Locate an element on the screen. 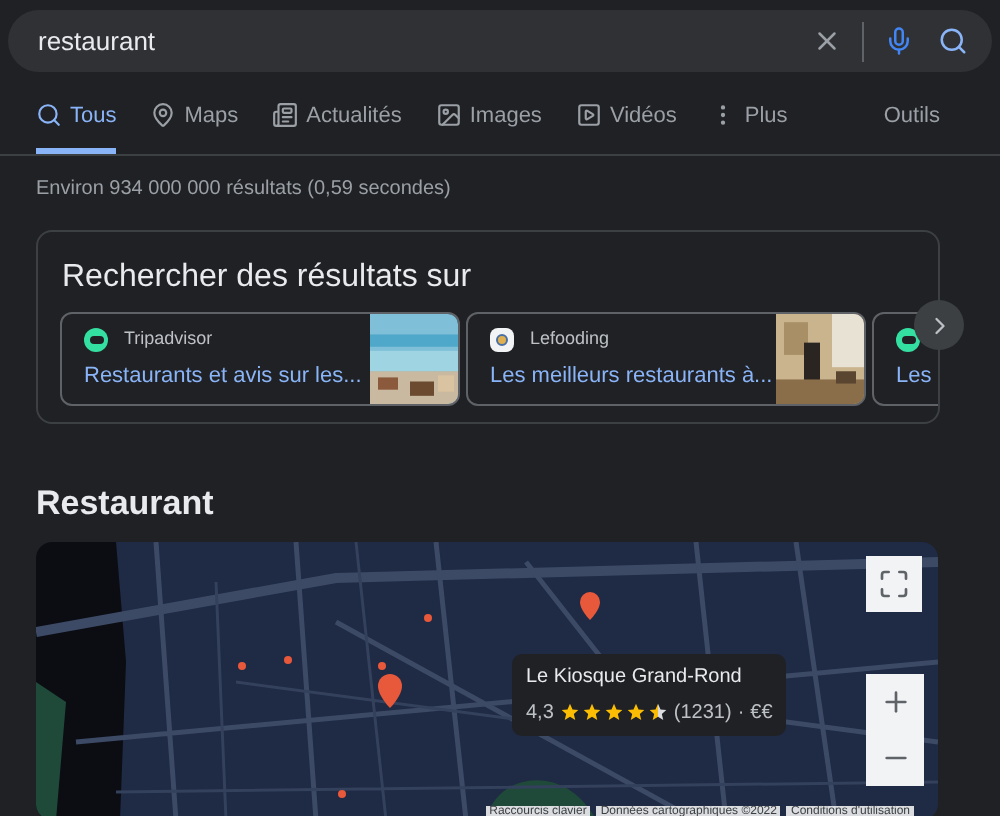 The image size is (1000, 816). tab: Maps is located at coordinates (194, 126).